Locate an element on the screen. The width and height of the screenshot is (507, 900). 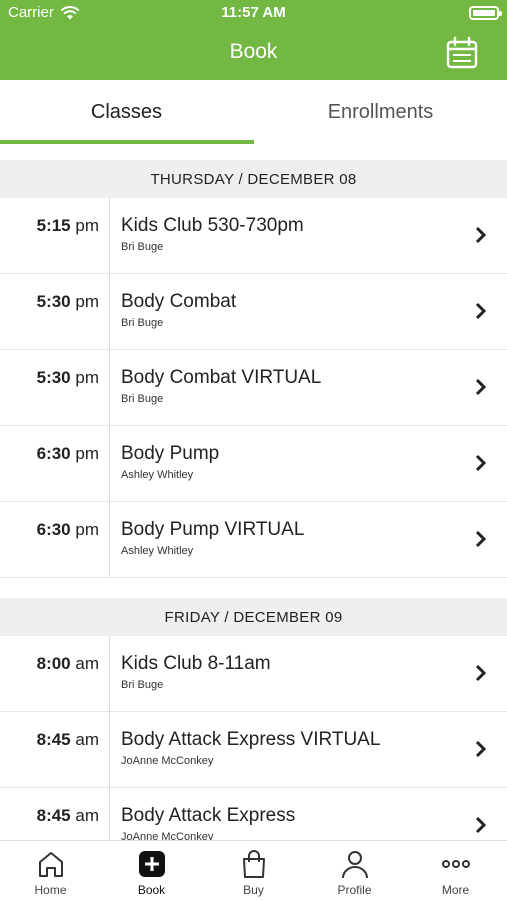
tabbar-label: Profile is located at coordinates (354, 890).